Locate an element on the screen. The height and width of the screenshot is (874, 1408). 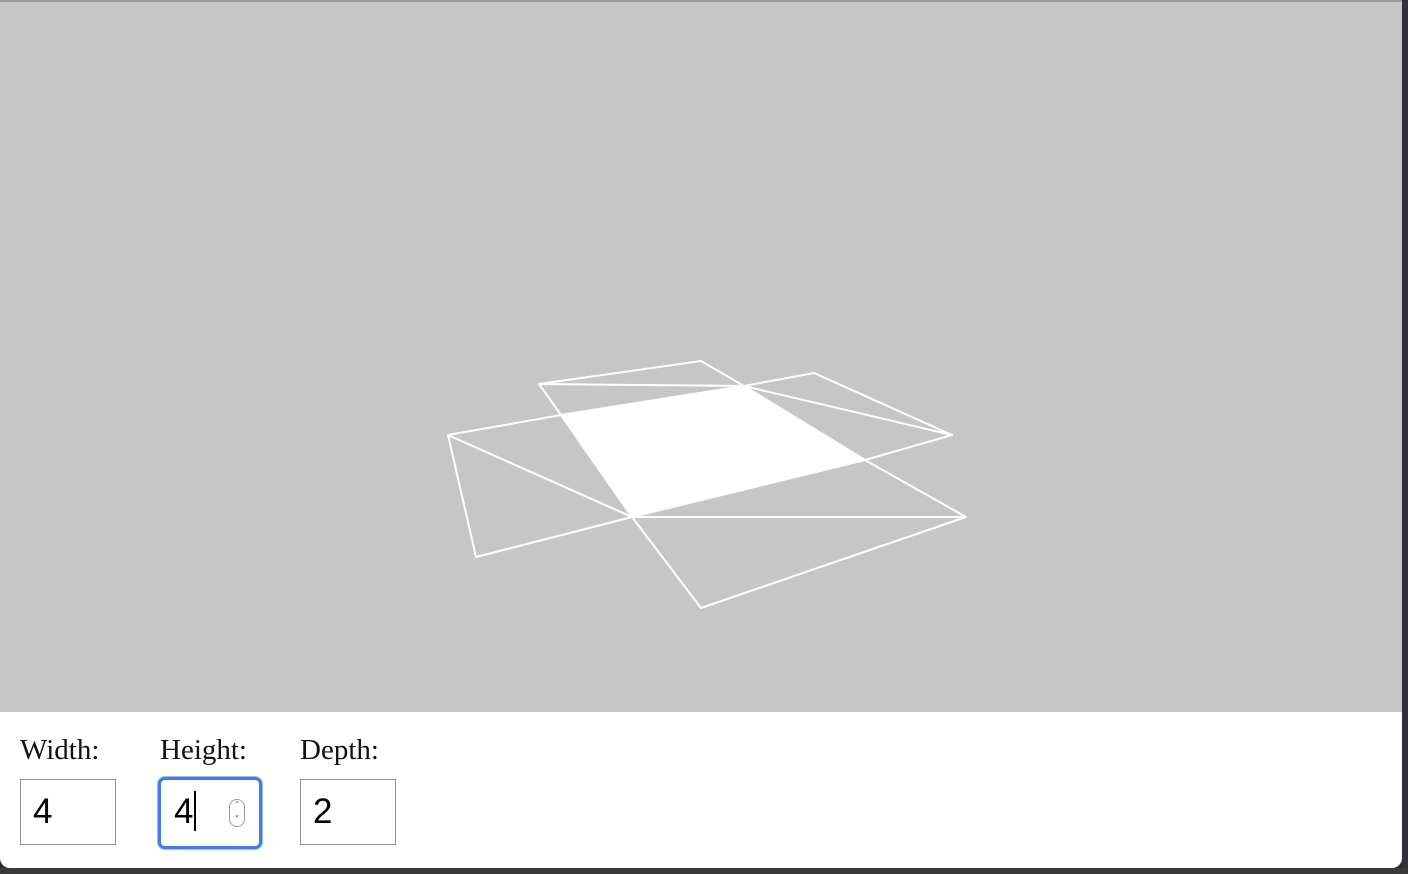
height-input: 4 ⌃ ⌄ is located at coordinates (210, 813).